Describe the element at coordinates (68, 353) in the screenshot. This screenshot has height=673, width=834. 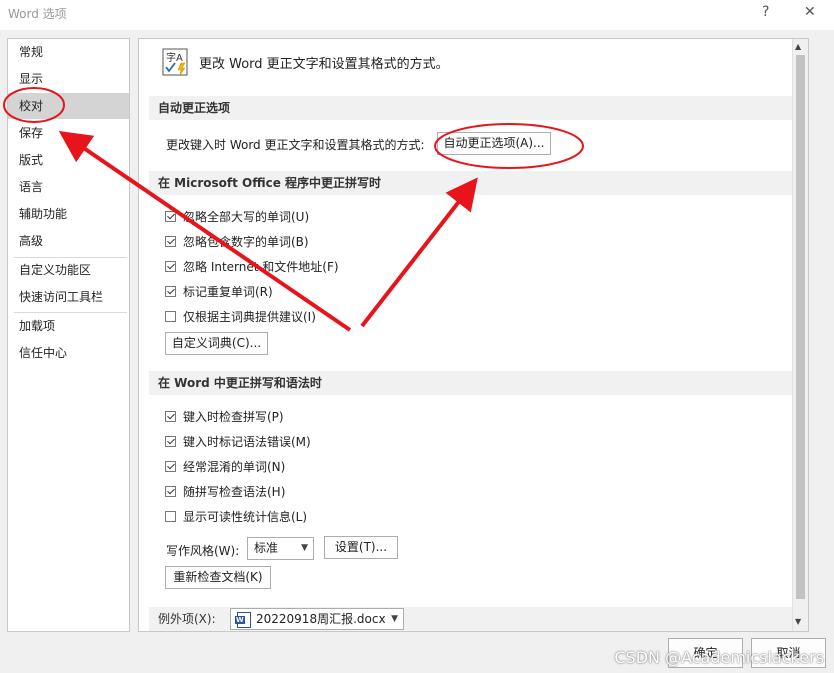
I see `sidebar-item-trust-center: 信任中心` at that location.